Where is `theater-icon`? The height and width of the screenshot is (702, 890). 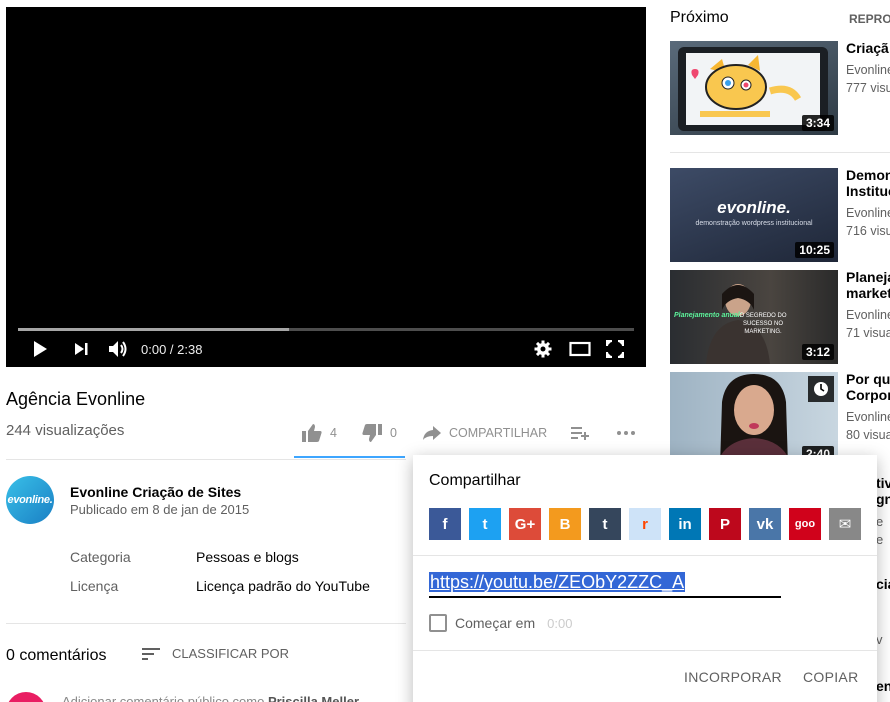 theater-icon is located at coordinates (580, 349).